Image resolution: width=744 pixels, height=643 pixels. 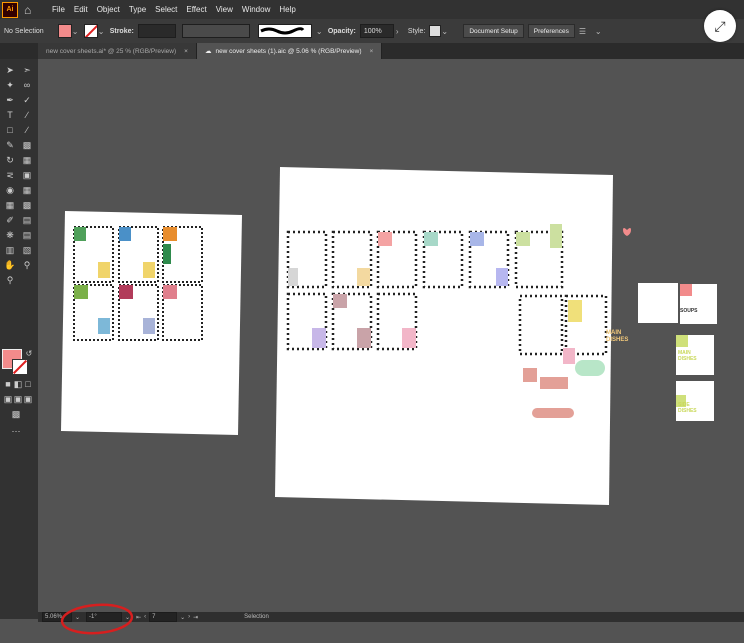 I want to click on brush-definition, so click(x=284, y=31).